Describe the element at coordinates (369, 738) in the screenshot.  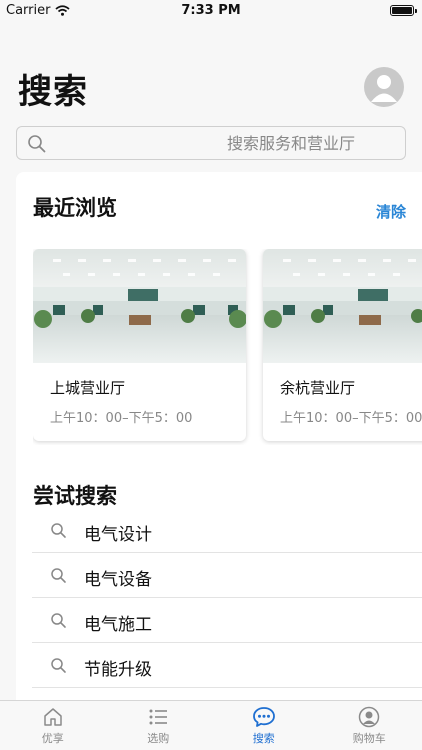
I see `tab-label: 购物车` at that location.